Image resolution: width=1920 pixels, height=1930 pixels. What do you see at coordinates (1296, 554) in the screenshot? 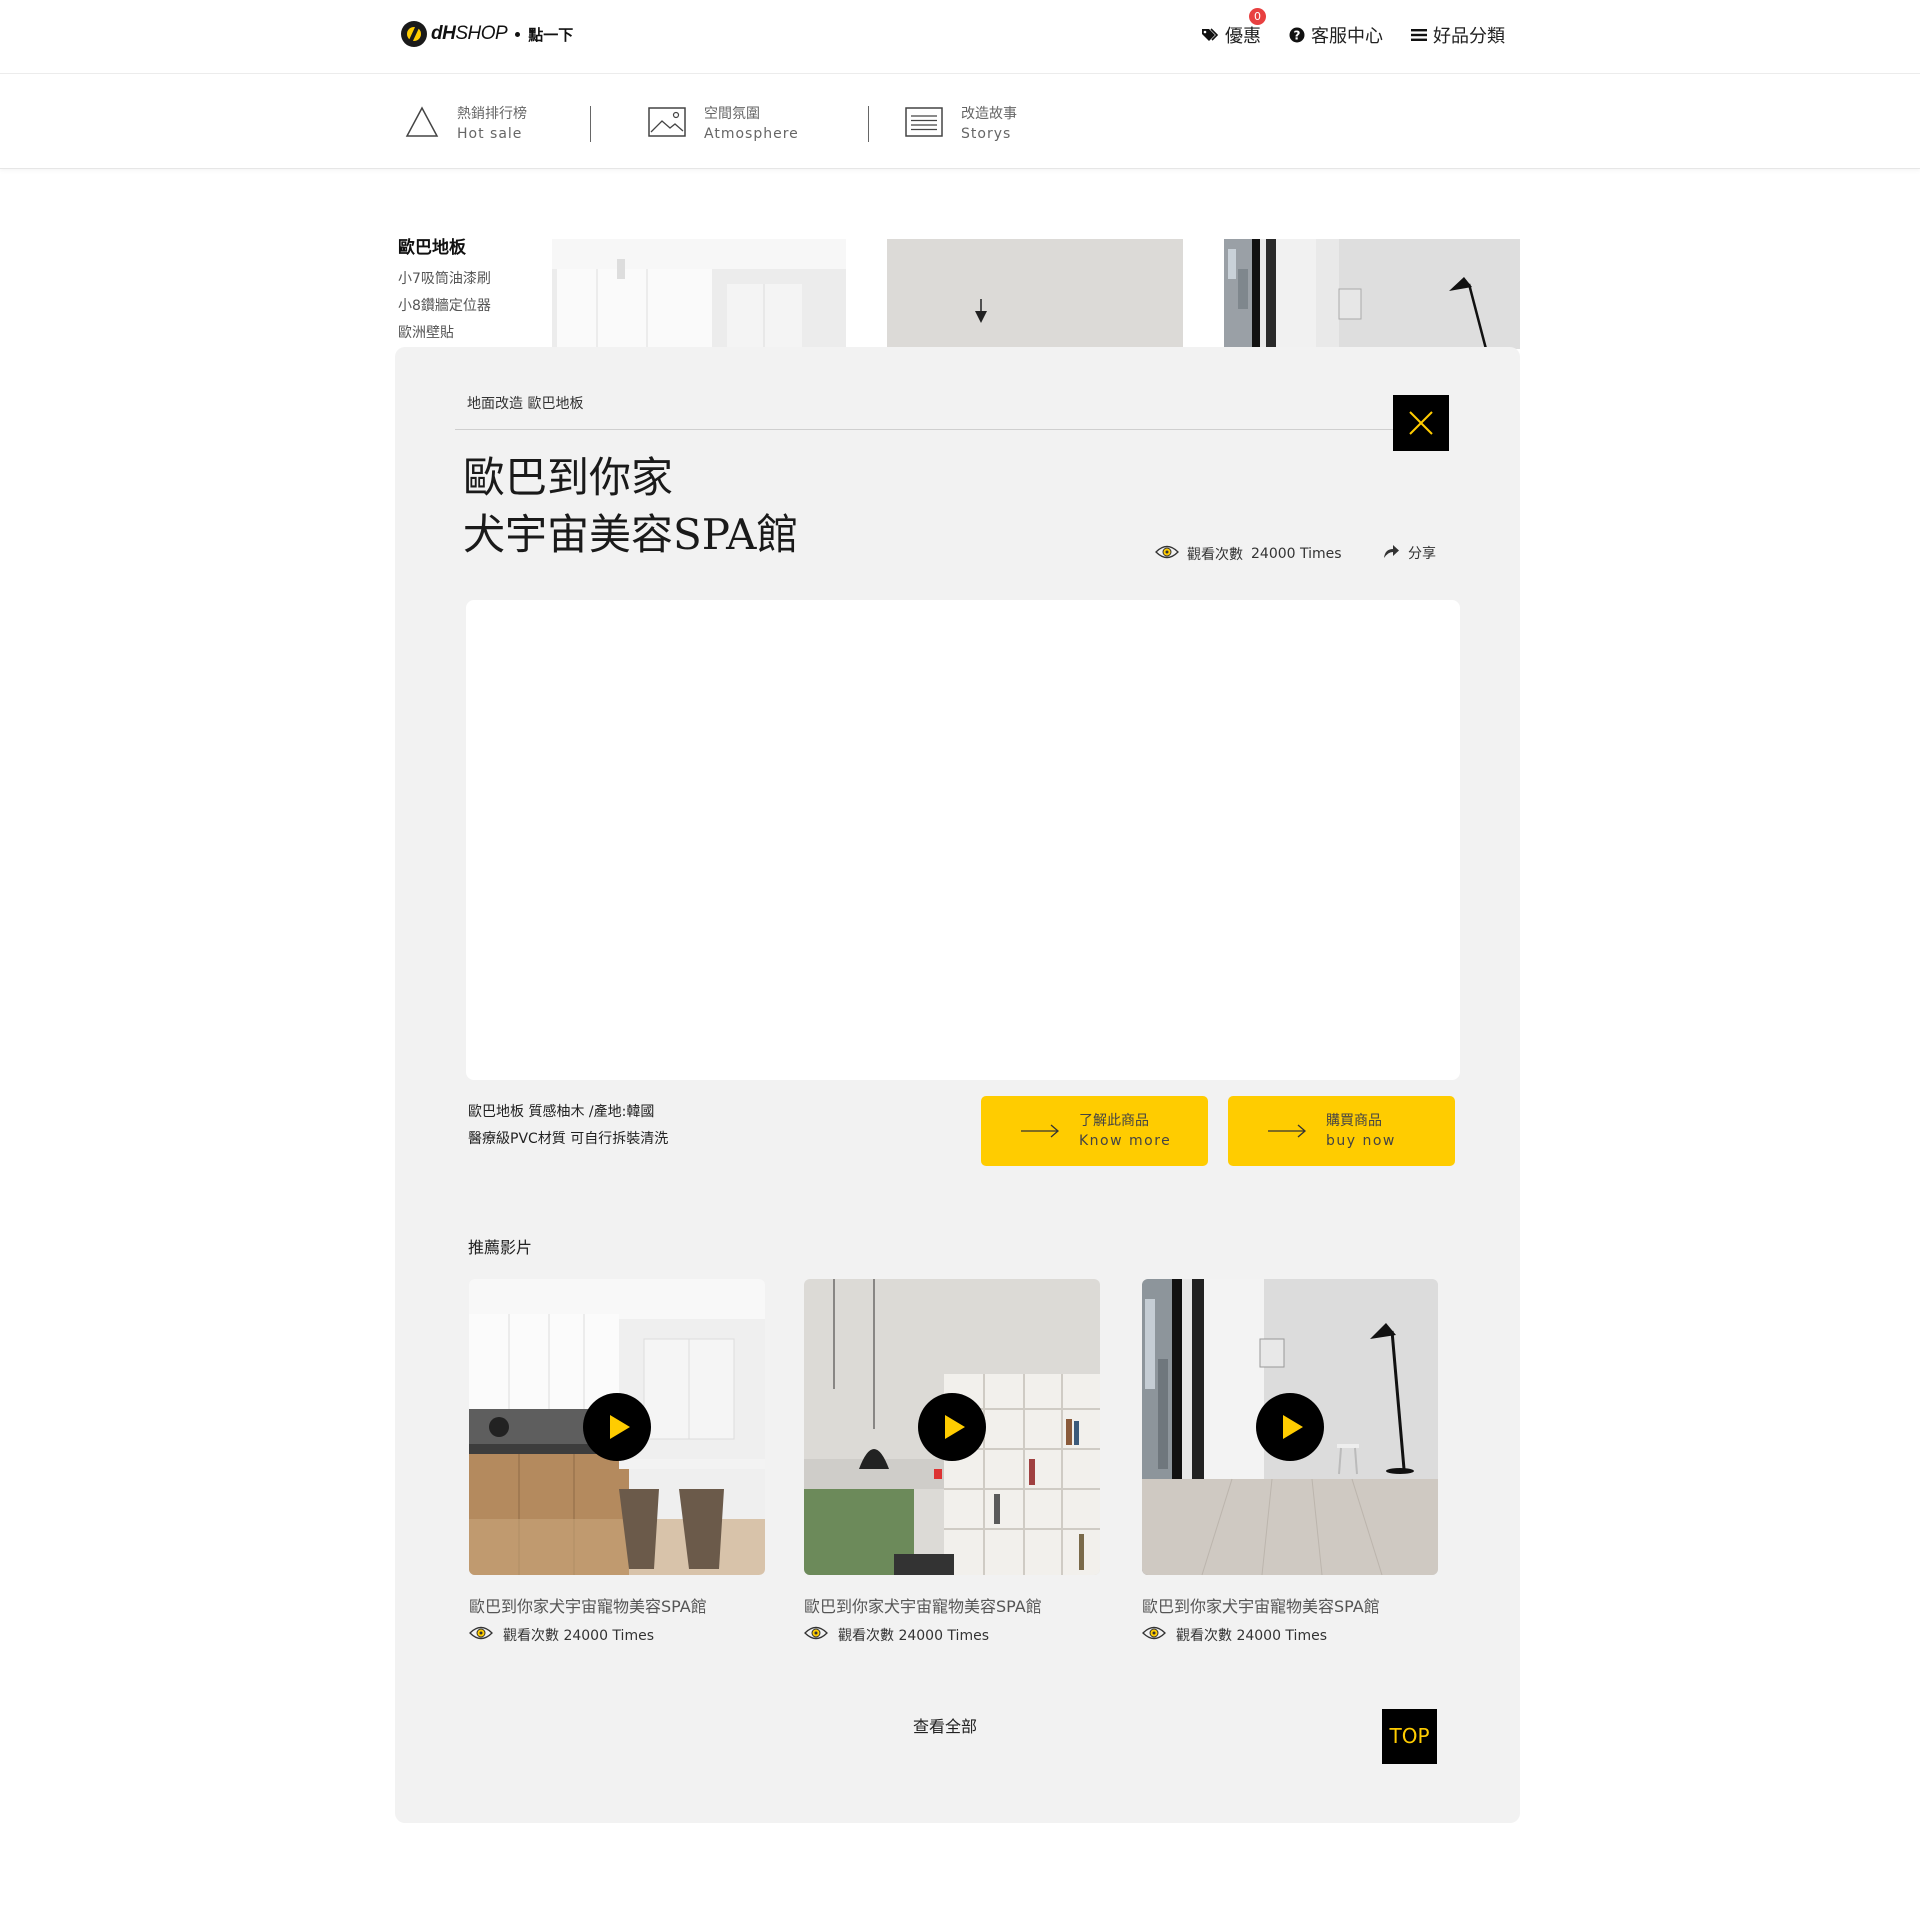
I see `views-value: 24000 Times` at bounding box center [1296, 554].